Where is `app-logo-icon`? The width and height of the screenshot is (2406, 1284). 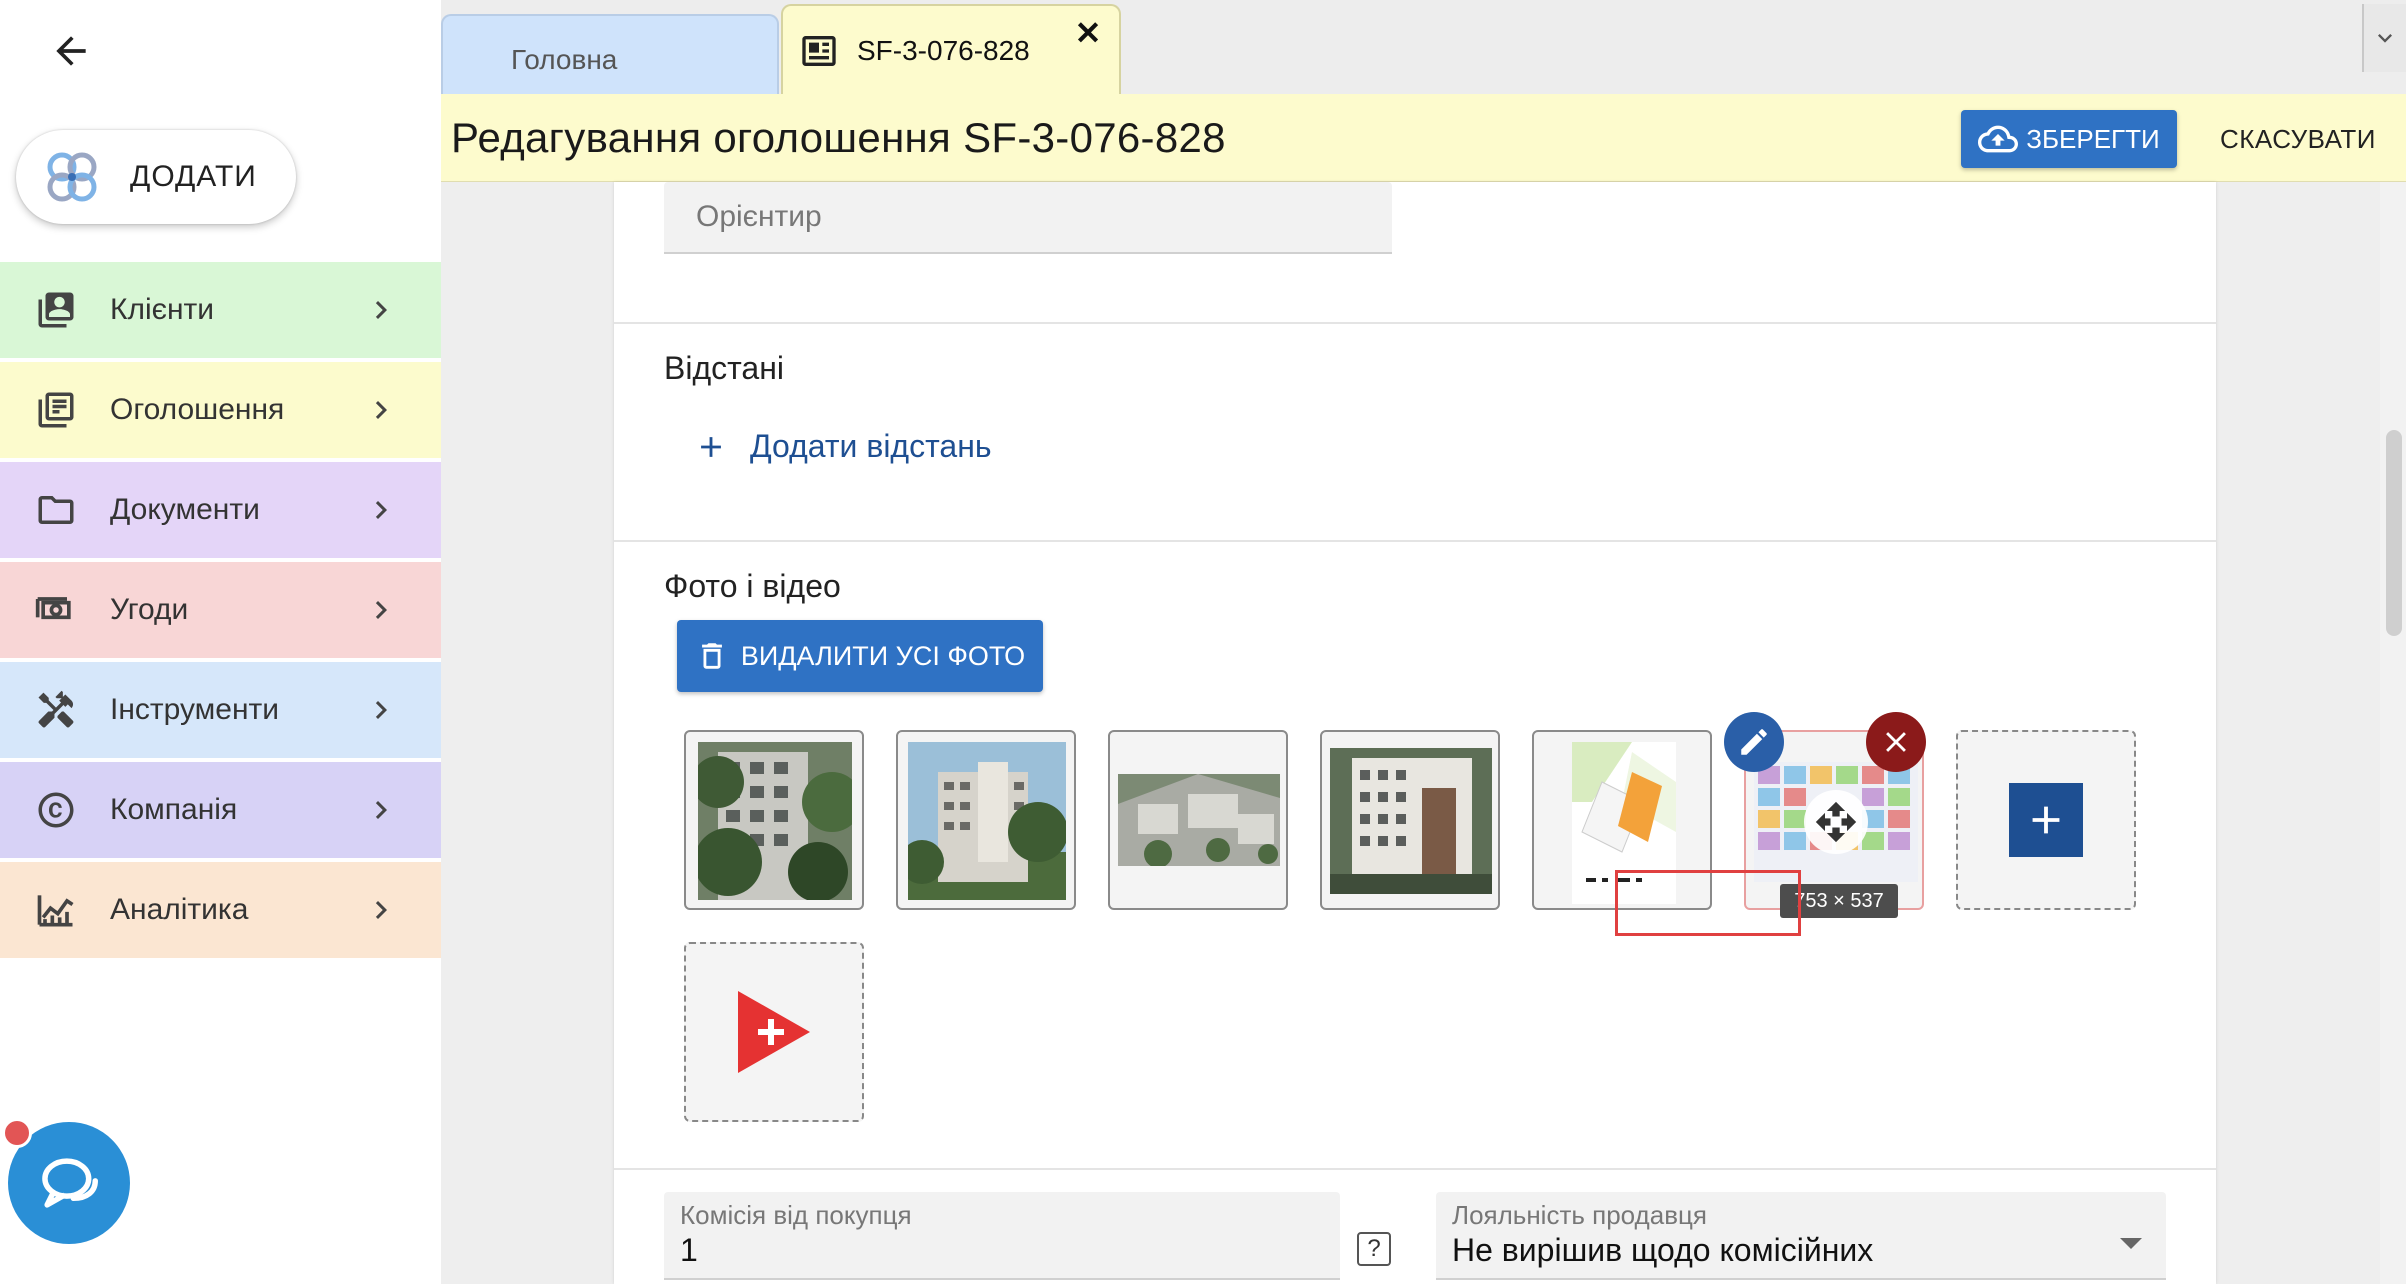
app-logo-icon is located at coordinates (72, 177).